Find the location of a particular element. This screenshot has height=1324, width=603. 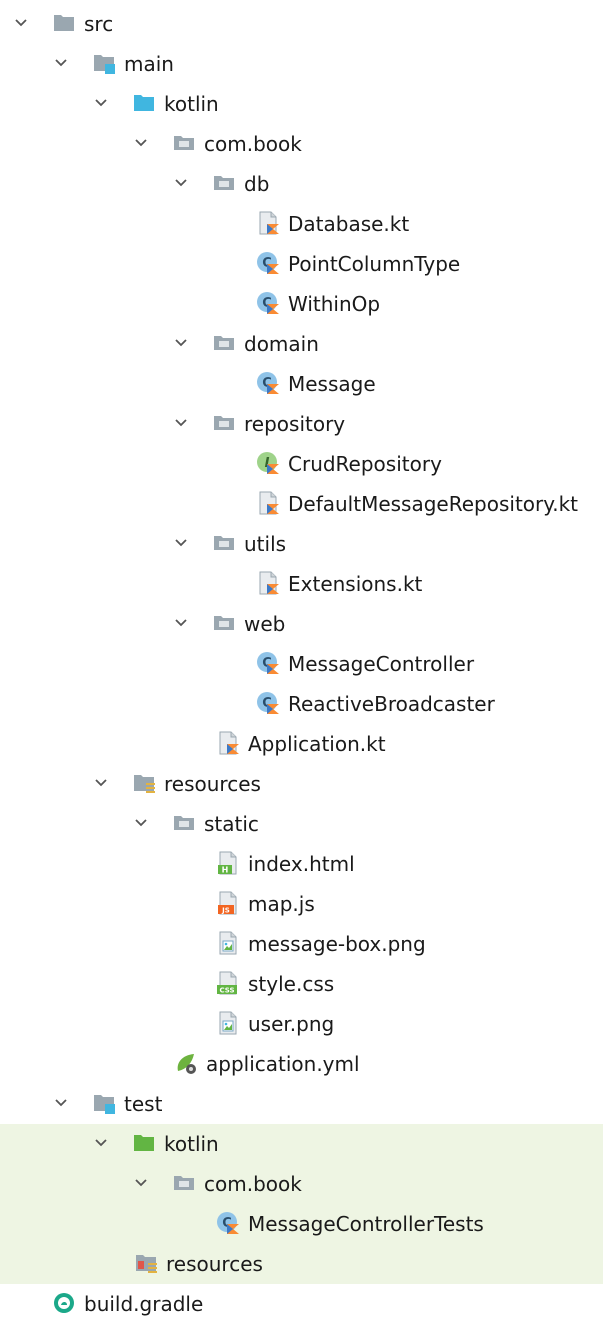

tree-item-label: map.js is located at coordinates (281, 904).